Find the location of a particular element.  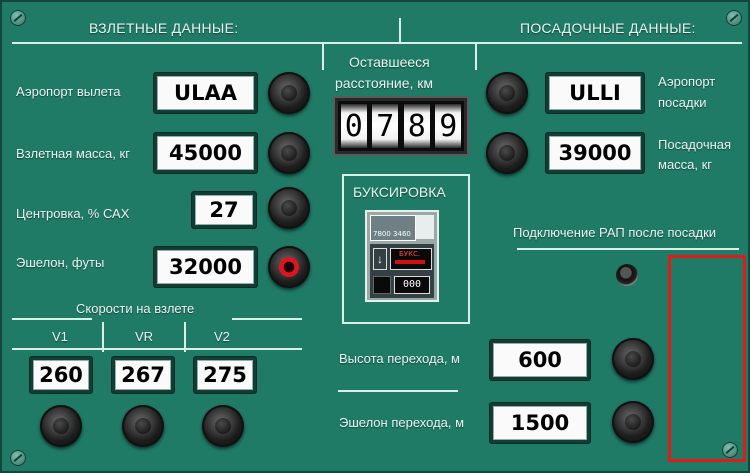

speeds-header: Скорости на взлете is located at coordinates (135, 308).